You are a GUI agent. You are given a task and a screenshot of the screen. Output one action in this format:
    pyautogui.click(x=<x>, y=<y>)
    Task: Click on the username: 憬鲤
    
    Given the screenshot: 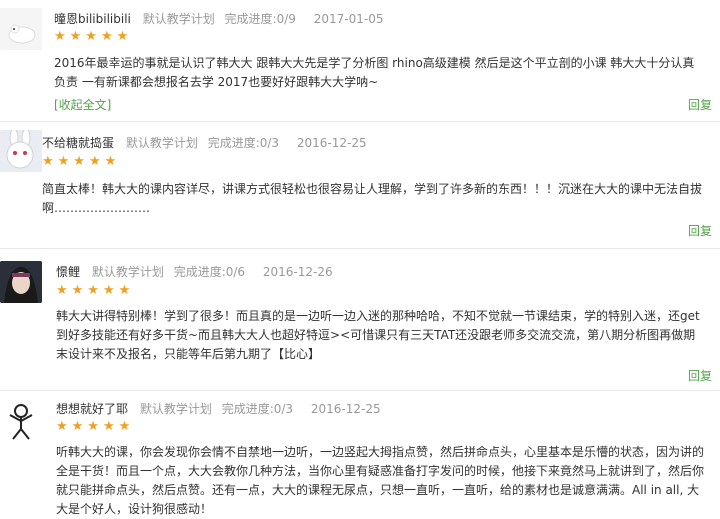 What is the action you would take?
    pyautogui.click(x=68, y=272)
    